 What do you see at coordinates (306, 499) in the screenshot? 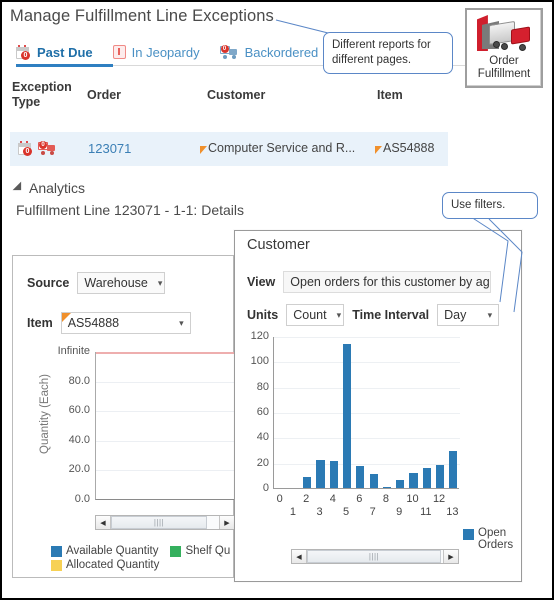
I see `x-tick-label: 2` at bounding box center [306, 499].